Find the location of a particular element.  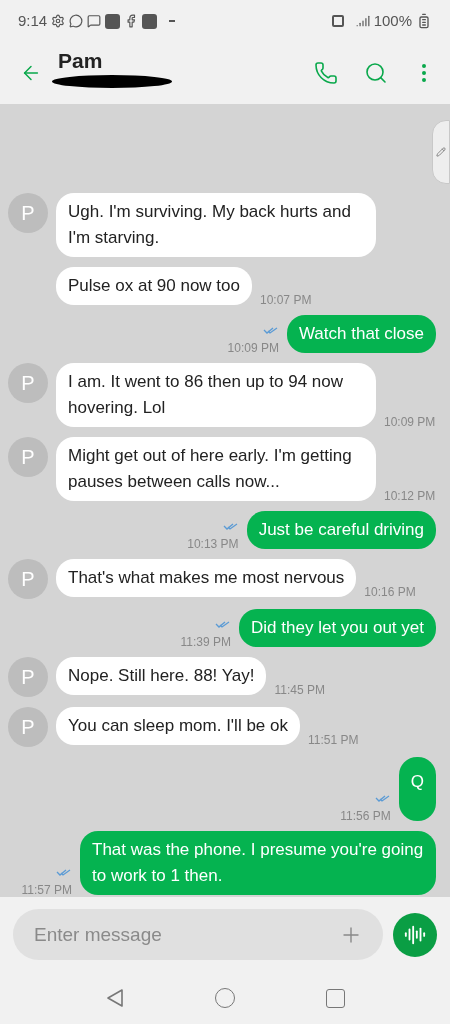

message-time: 11:51 PM is located at coordinates (333, 740).